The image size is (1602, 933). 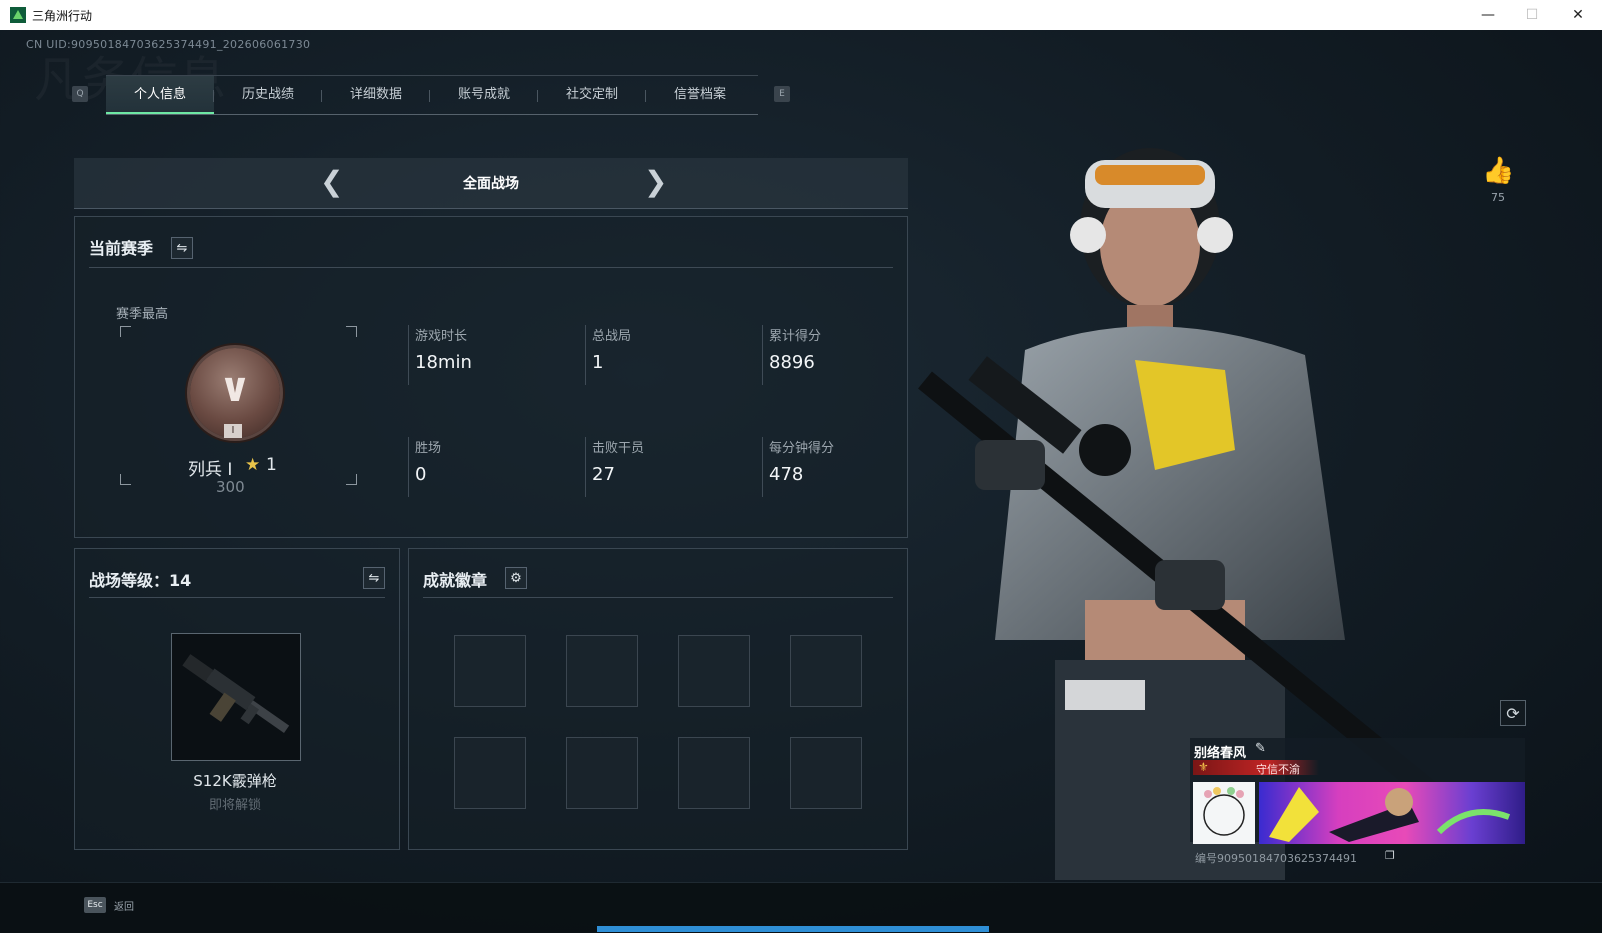 What do you see at coordinates (235, 388) in the screenshot?
I see `rank-chevron-icon: ∨` at bounding box center [235, 388].